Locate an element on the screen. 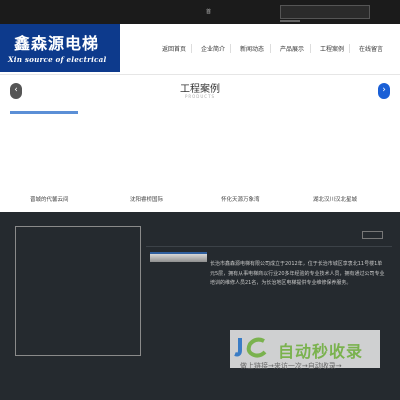 The width and height of the screenshot is (400, 400). case-item: 怀化天源万象湾 is located at coordinates (240, 199).